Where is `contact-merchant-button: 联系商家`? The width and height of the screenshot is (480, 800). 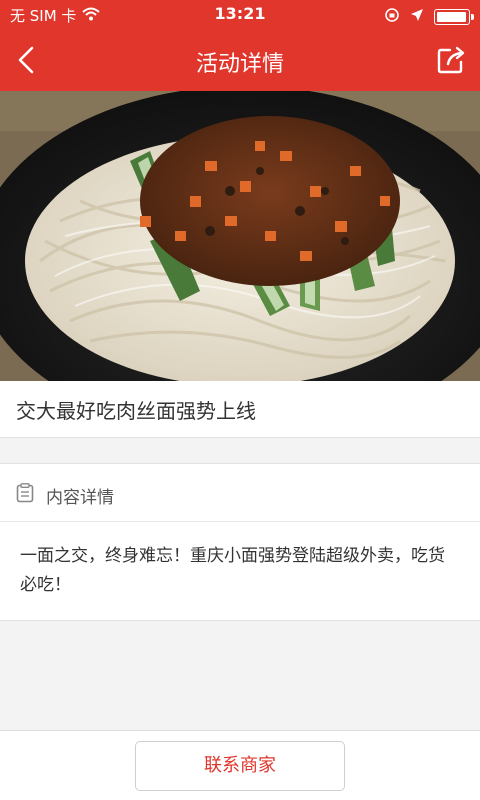 contact-merchant-button: 联系商家 is located at coordinates (240, 766).